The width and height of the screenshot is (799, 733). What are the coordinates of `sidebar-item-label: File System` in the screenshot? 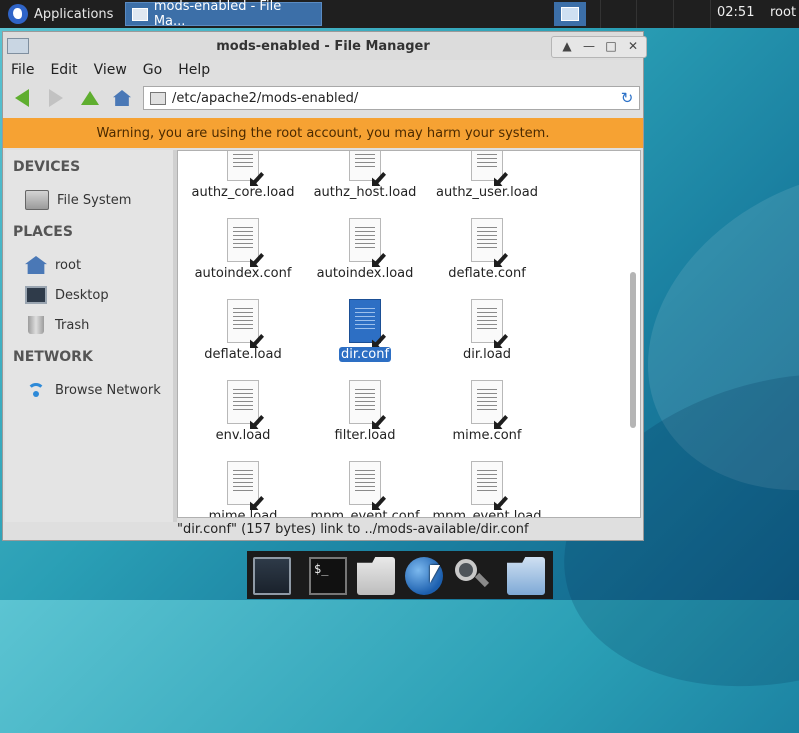 It's located at (94, 200).